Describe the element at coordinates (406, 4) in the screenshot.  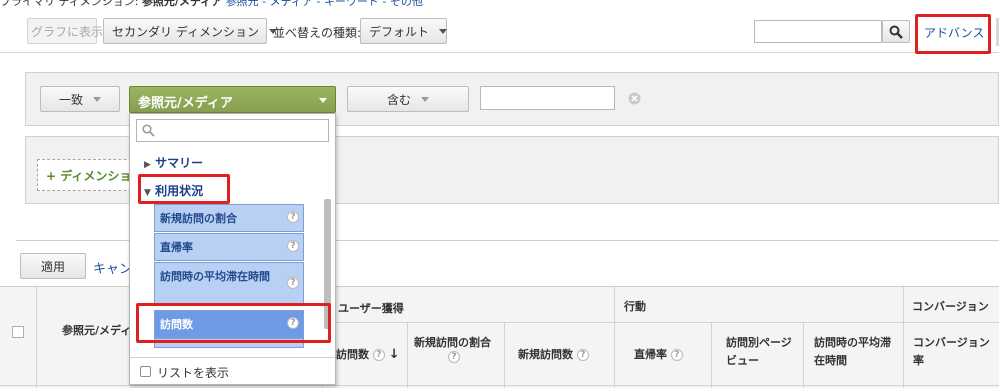
I see `breadcrumb-item: その他` at that location.